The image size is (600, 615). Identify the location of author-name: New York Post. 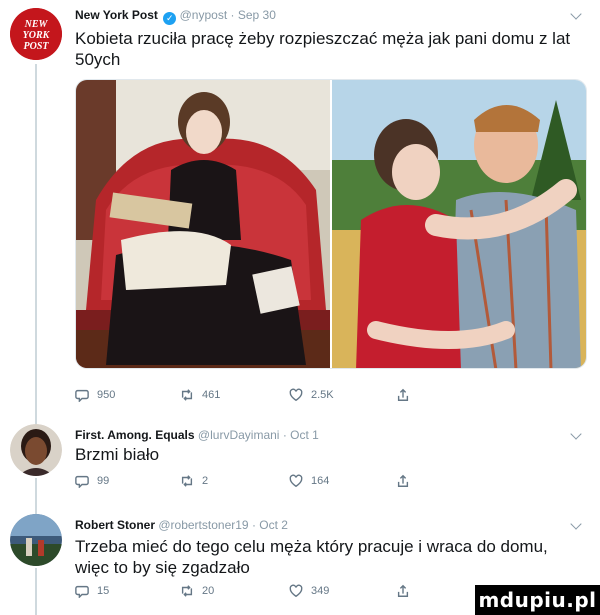
(116, 15).